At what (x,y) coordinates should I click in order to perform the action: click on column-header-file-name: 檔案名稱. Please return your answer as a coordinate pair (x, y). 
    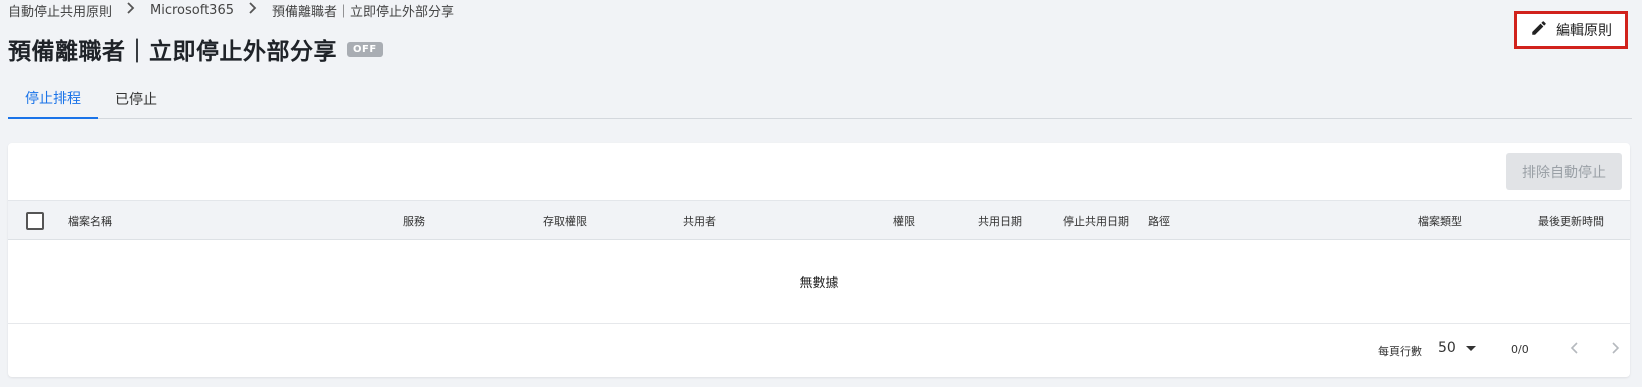
    Looking at the image, I should click on (90, 221).